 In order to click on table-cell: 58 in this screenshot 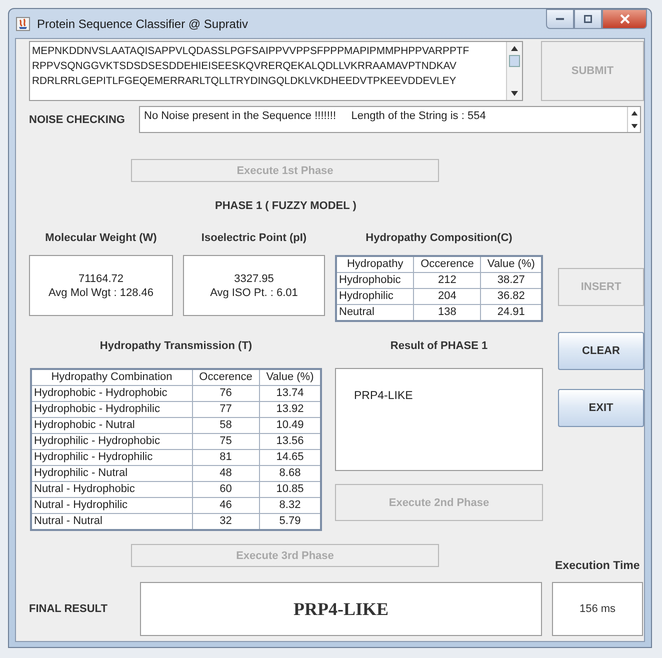, I will do `click(226, 426)`.